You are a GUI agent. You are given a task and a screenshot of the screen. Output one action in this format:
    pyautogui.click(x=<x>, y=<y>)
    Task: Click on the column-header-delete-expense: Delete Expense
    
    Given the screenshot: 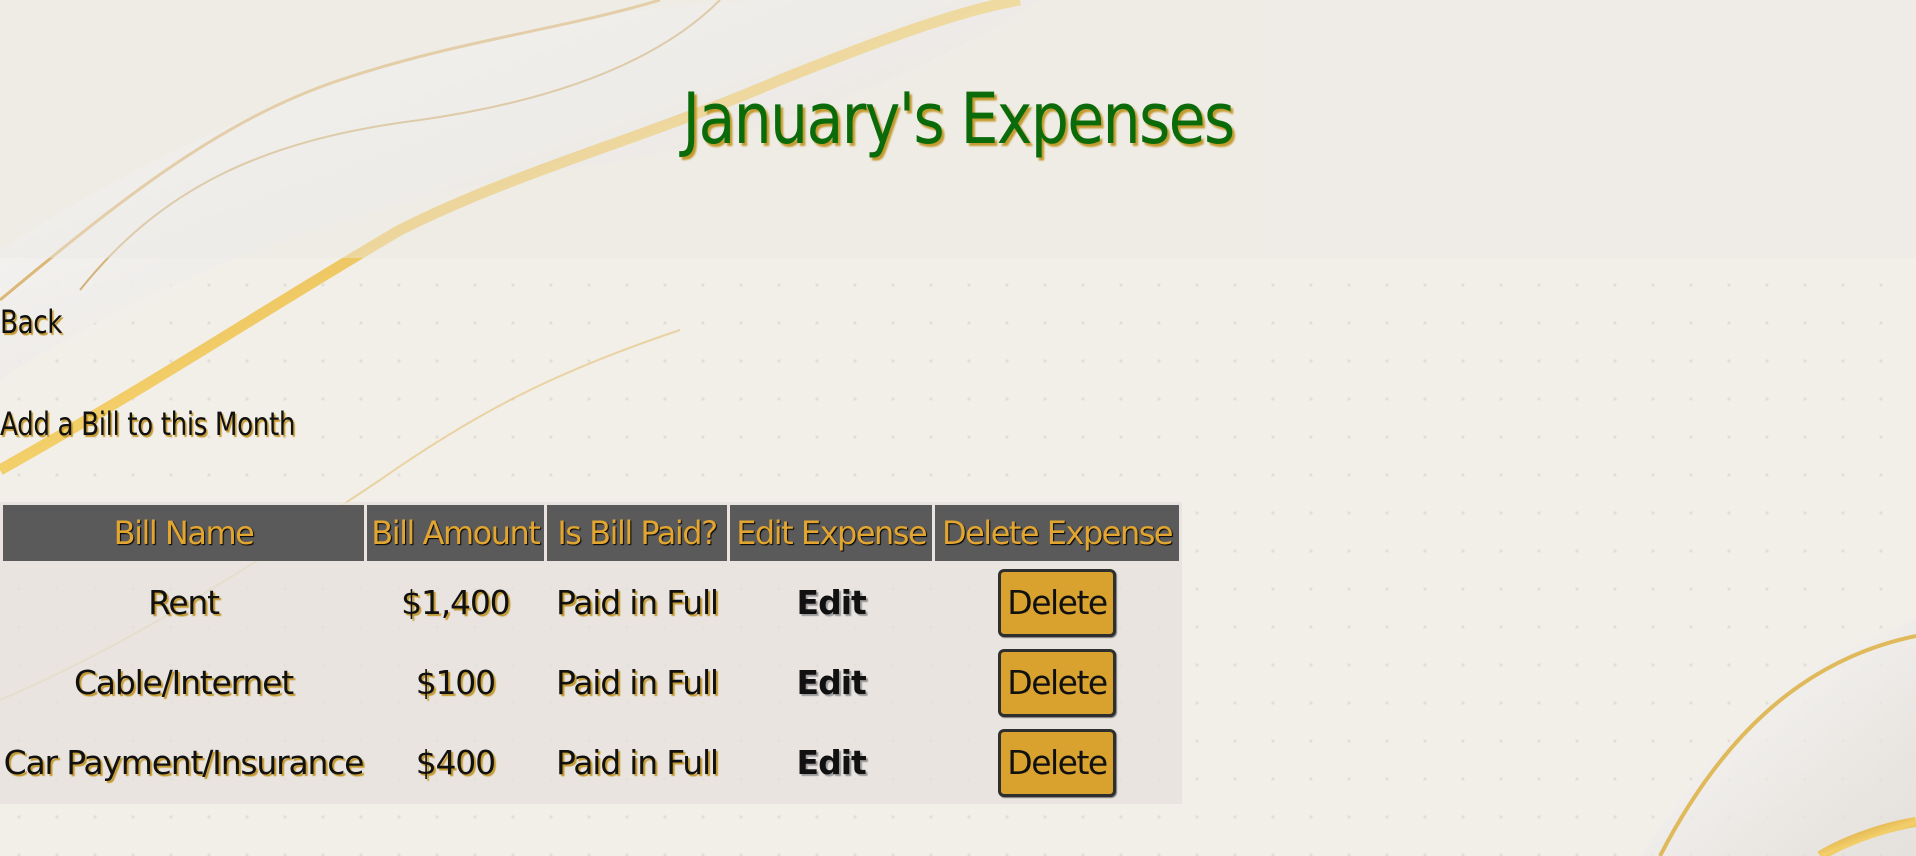 What is the action you would take?
    pyautogui.click(x=1057, y=533)
    